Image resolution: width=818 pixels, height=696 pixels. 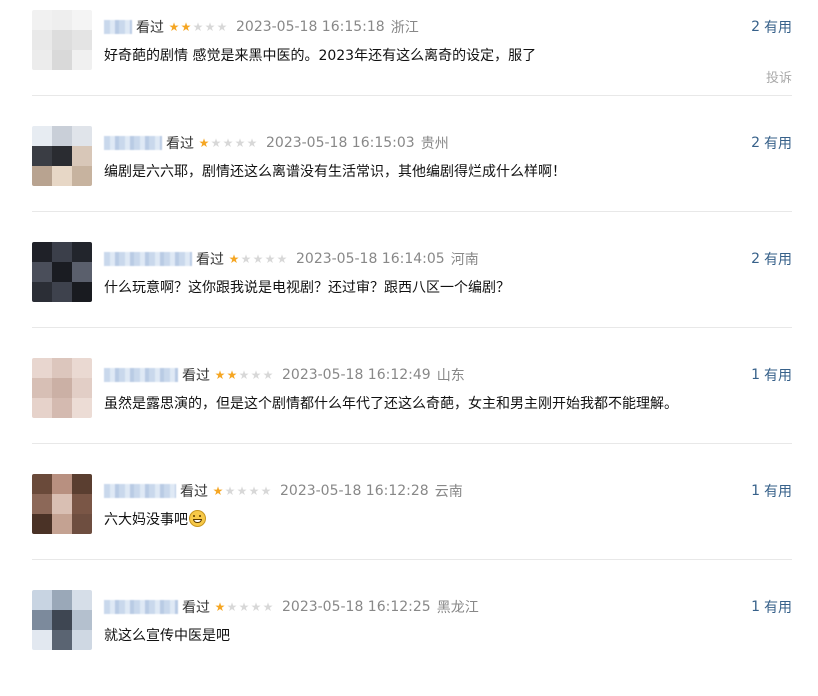 What do you see at coordinates (404, 28) in the screenshot?
I see `comment-region: 浙江` at bounding box center [404, 28].